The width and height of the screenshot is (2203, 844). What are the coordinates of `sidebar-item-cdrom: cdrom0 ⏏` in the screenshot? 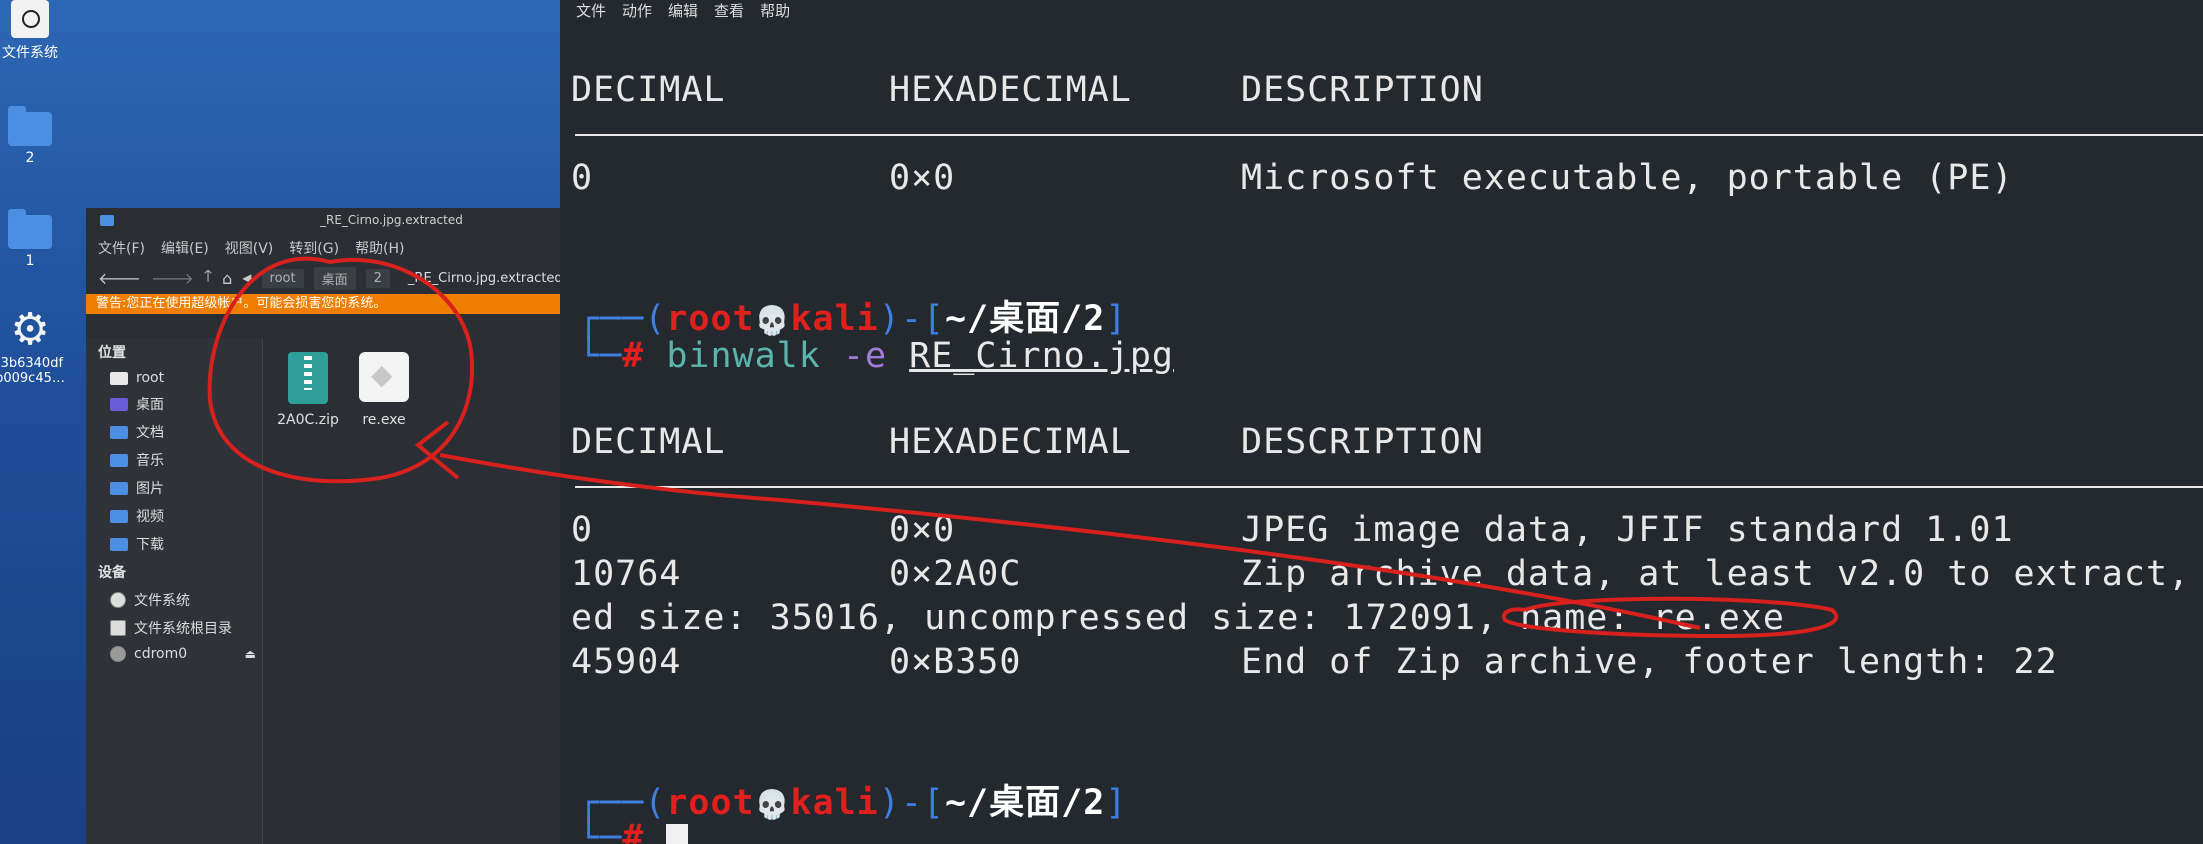 It's located at (174, 654).